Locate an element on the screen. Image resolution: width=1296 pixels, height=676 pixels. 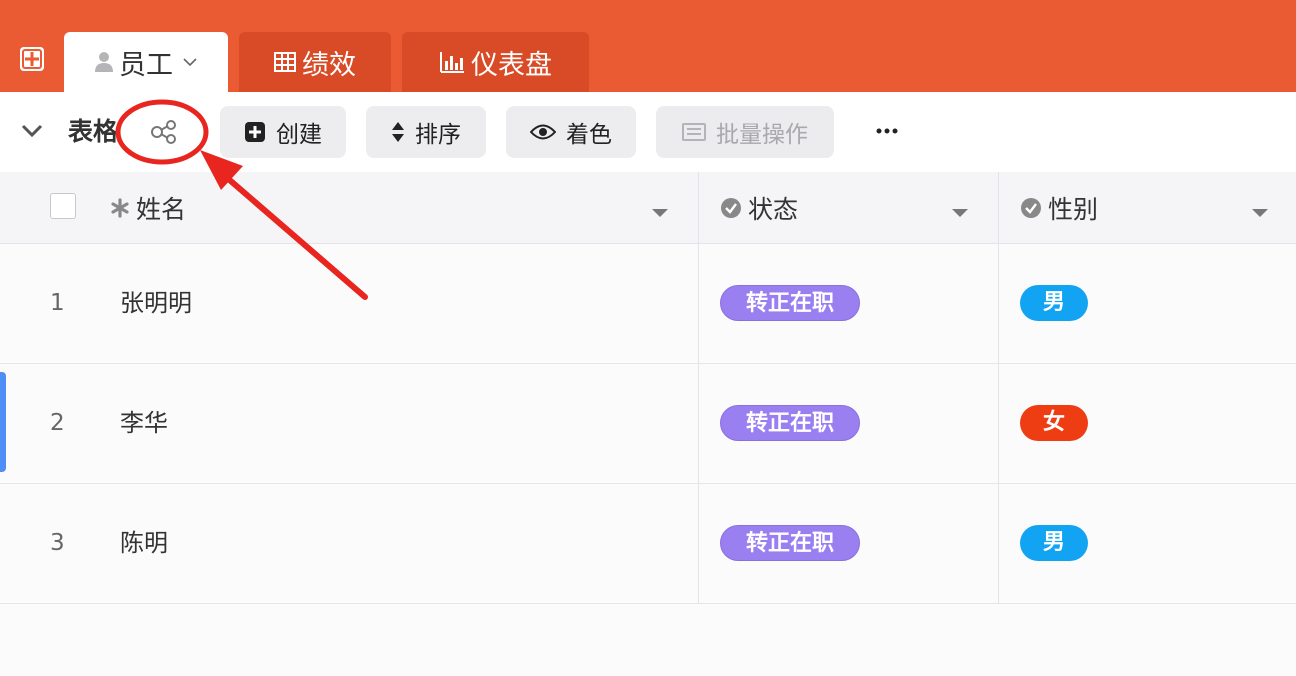
row-number: 3 is located at coordinates (57, 543).